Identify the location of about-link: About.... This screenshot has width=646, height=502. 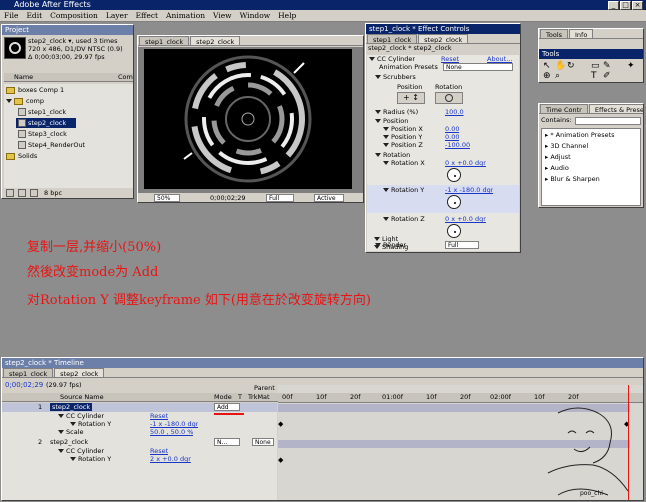
(499, 59).